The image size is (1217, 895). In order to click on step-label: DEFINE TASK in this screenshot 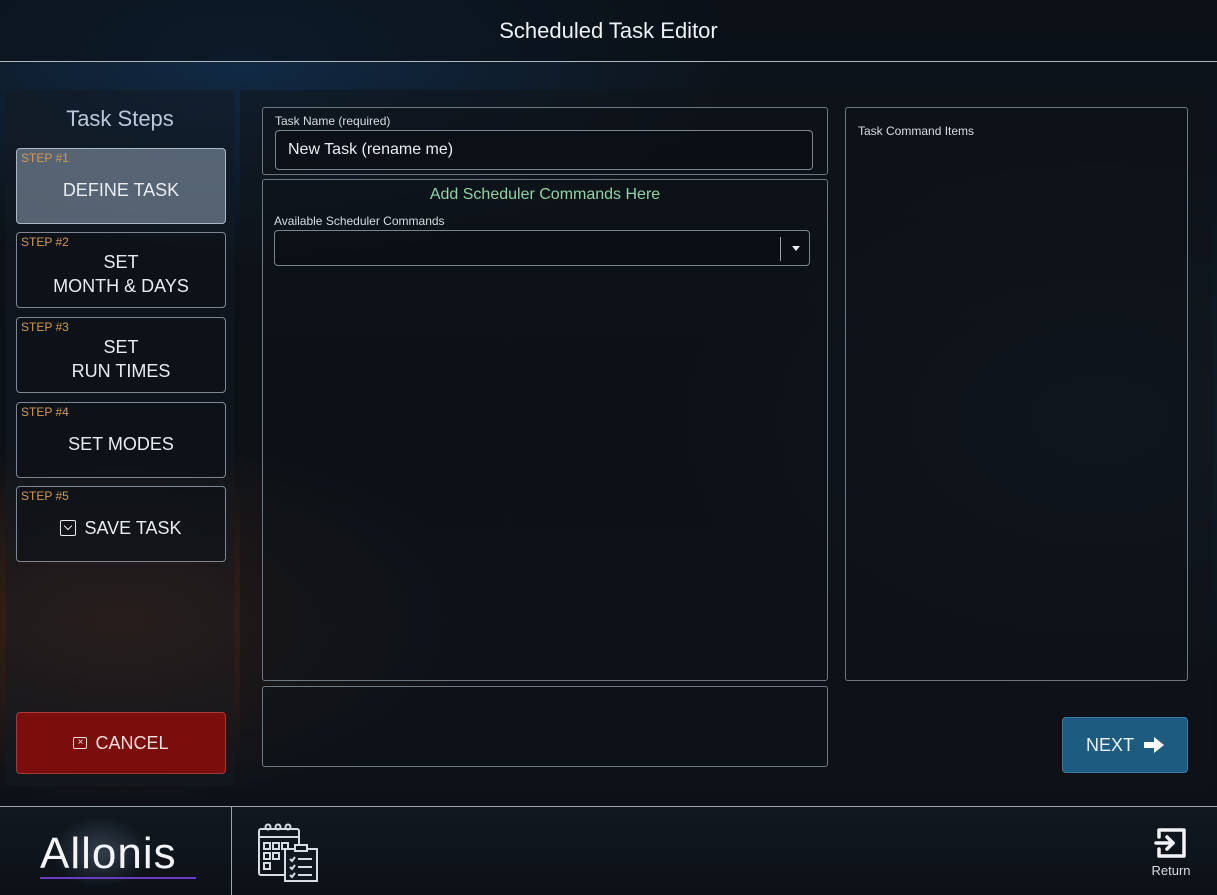, I will do `click(121, 190)`.